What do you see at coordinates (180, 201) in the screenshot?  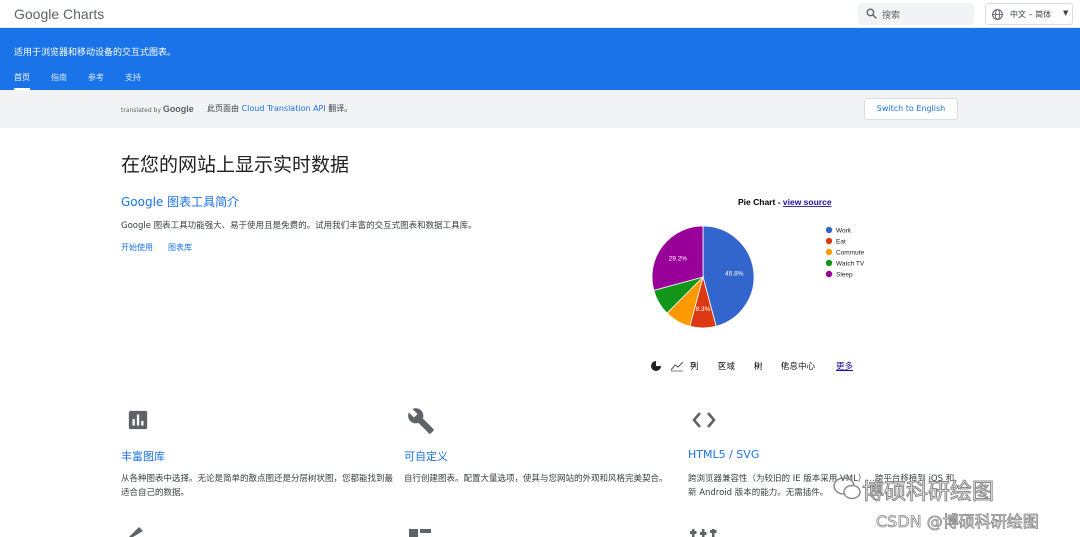 I see `section-title: Google 图表工具简介` at bounding box center [180, 201].